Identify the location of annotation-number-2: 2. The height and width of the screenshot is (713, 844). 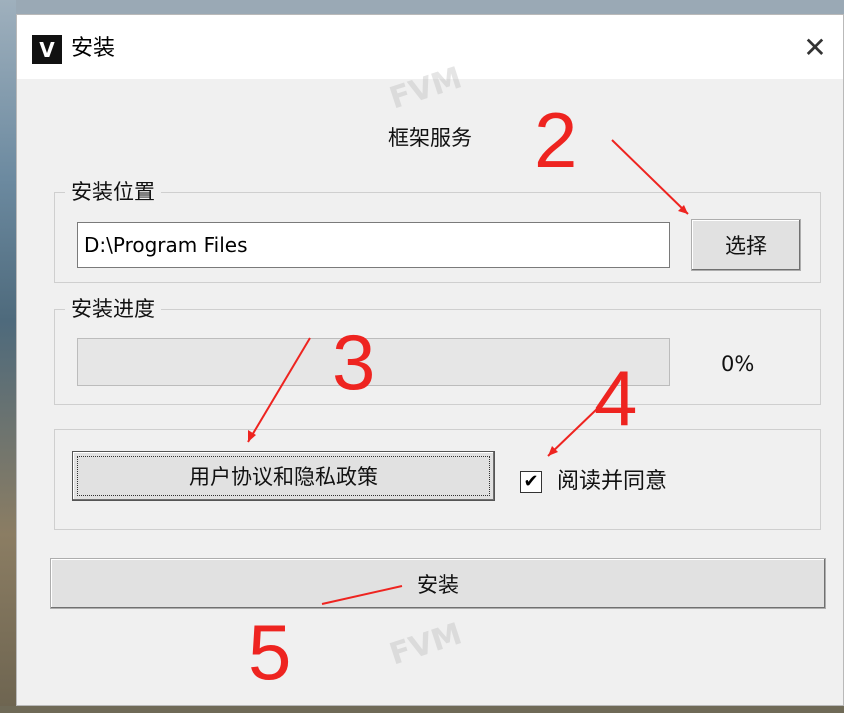
(556, 140).